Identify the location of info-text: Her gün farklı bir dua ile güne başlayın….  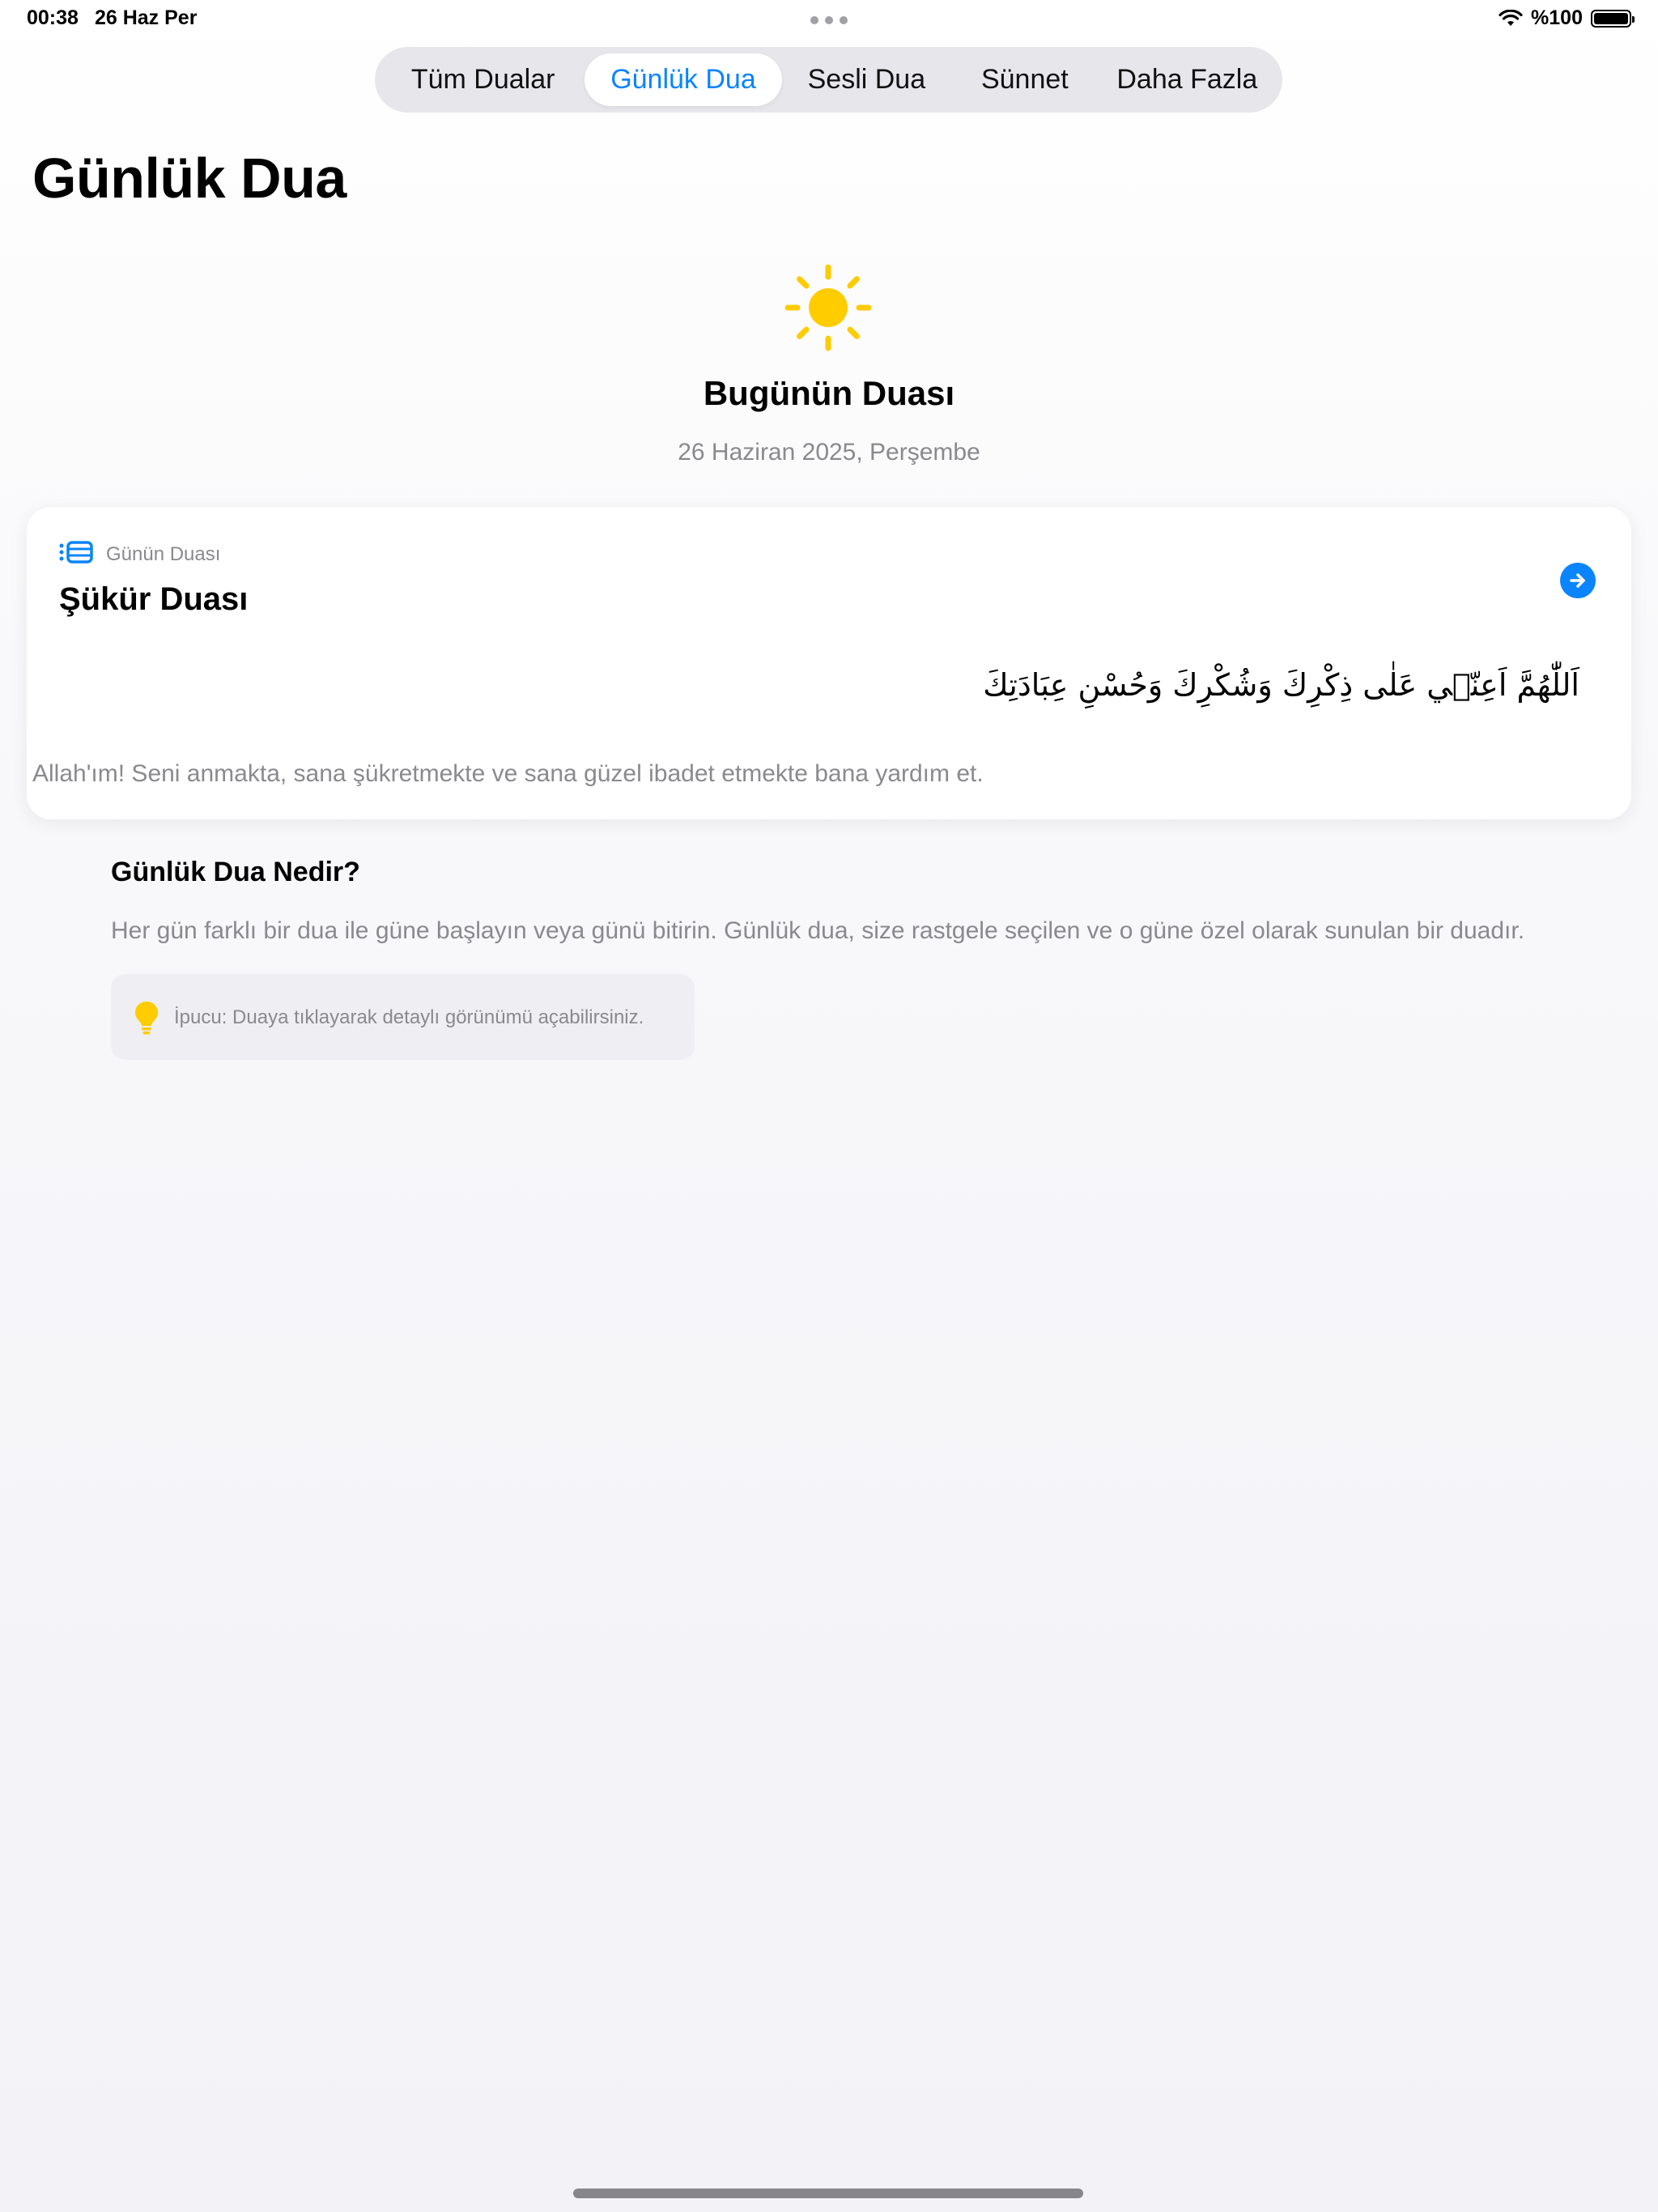
(818, 931).